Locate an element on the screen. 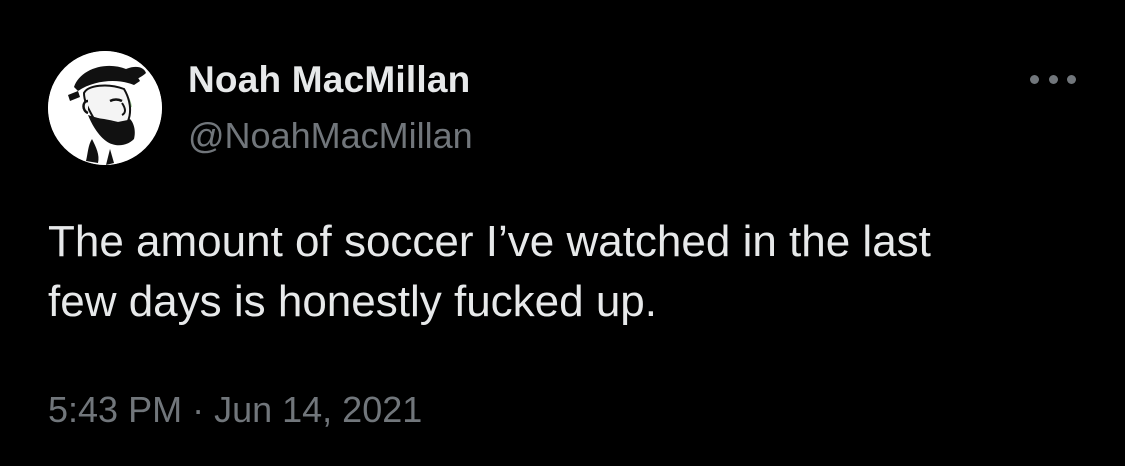  tweet-date: Jun 14, 2021 is located at coordinates (318, 409).